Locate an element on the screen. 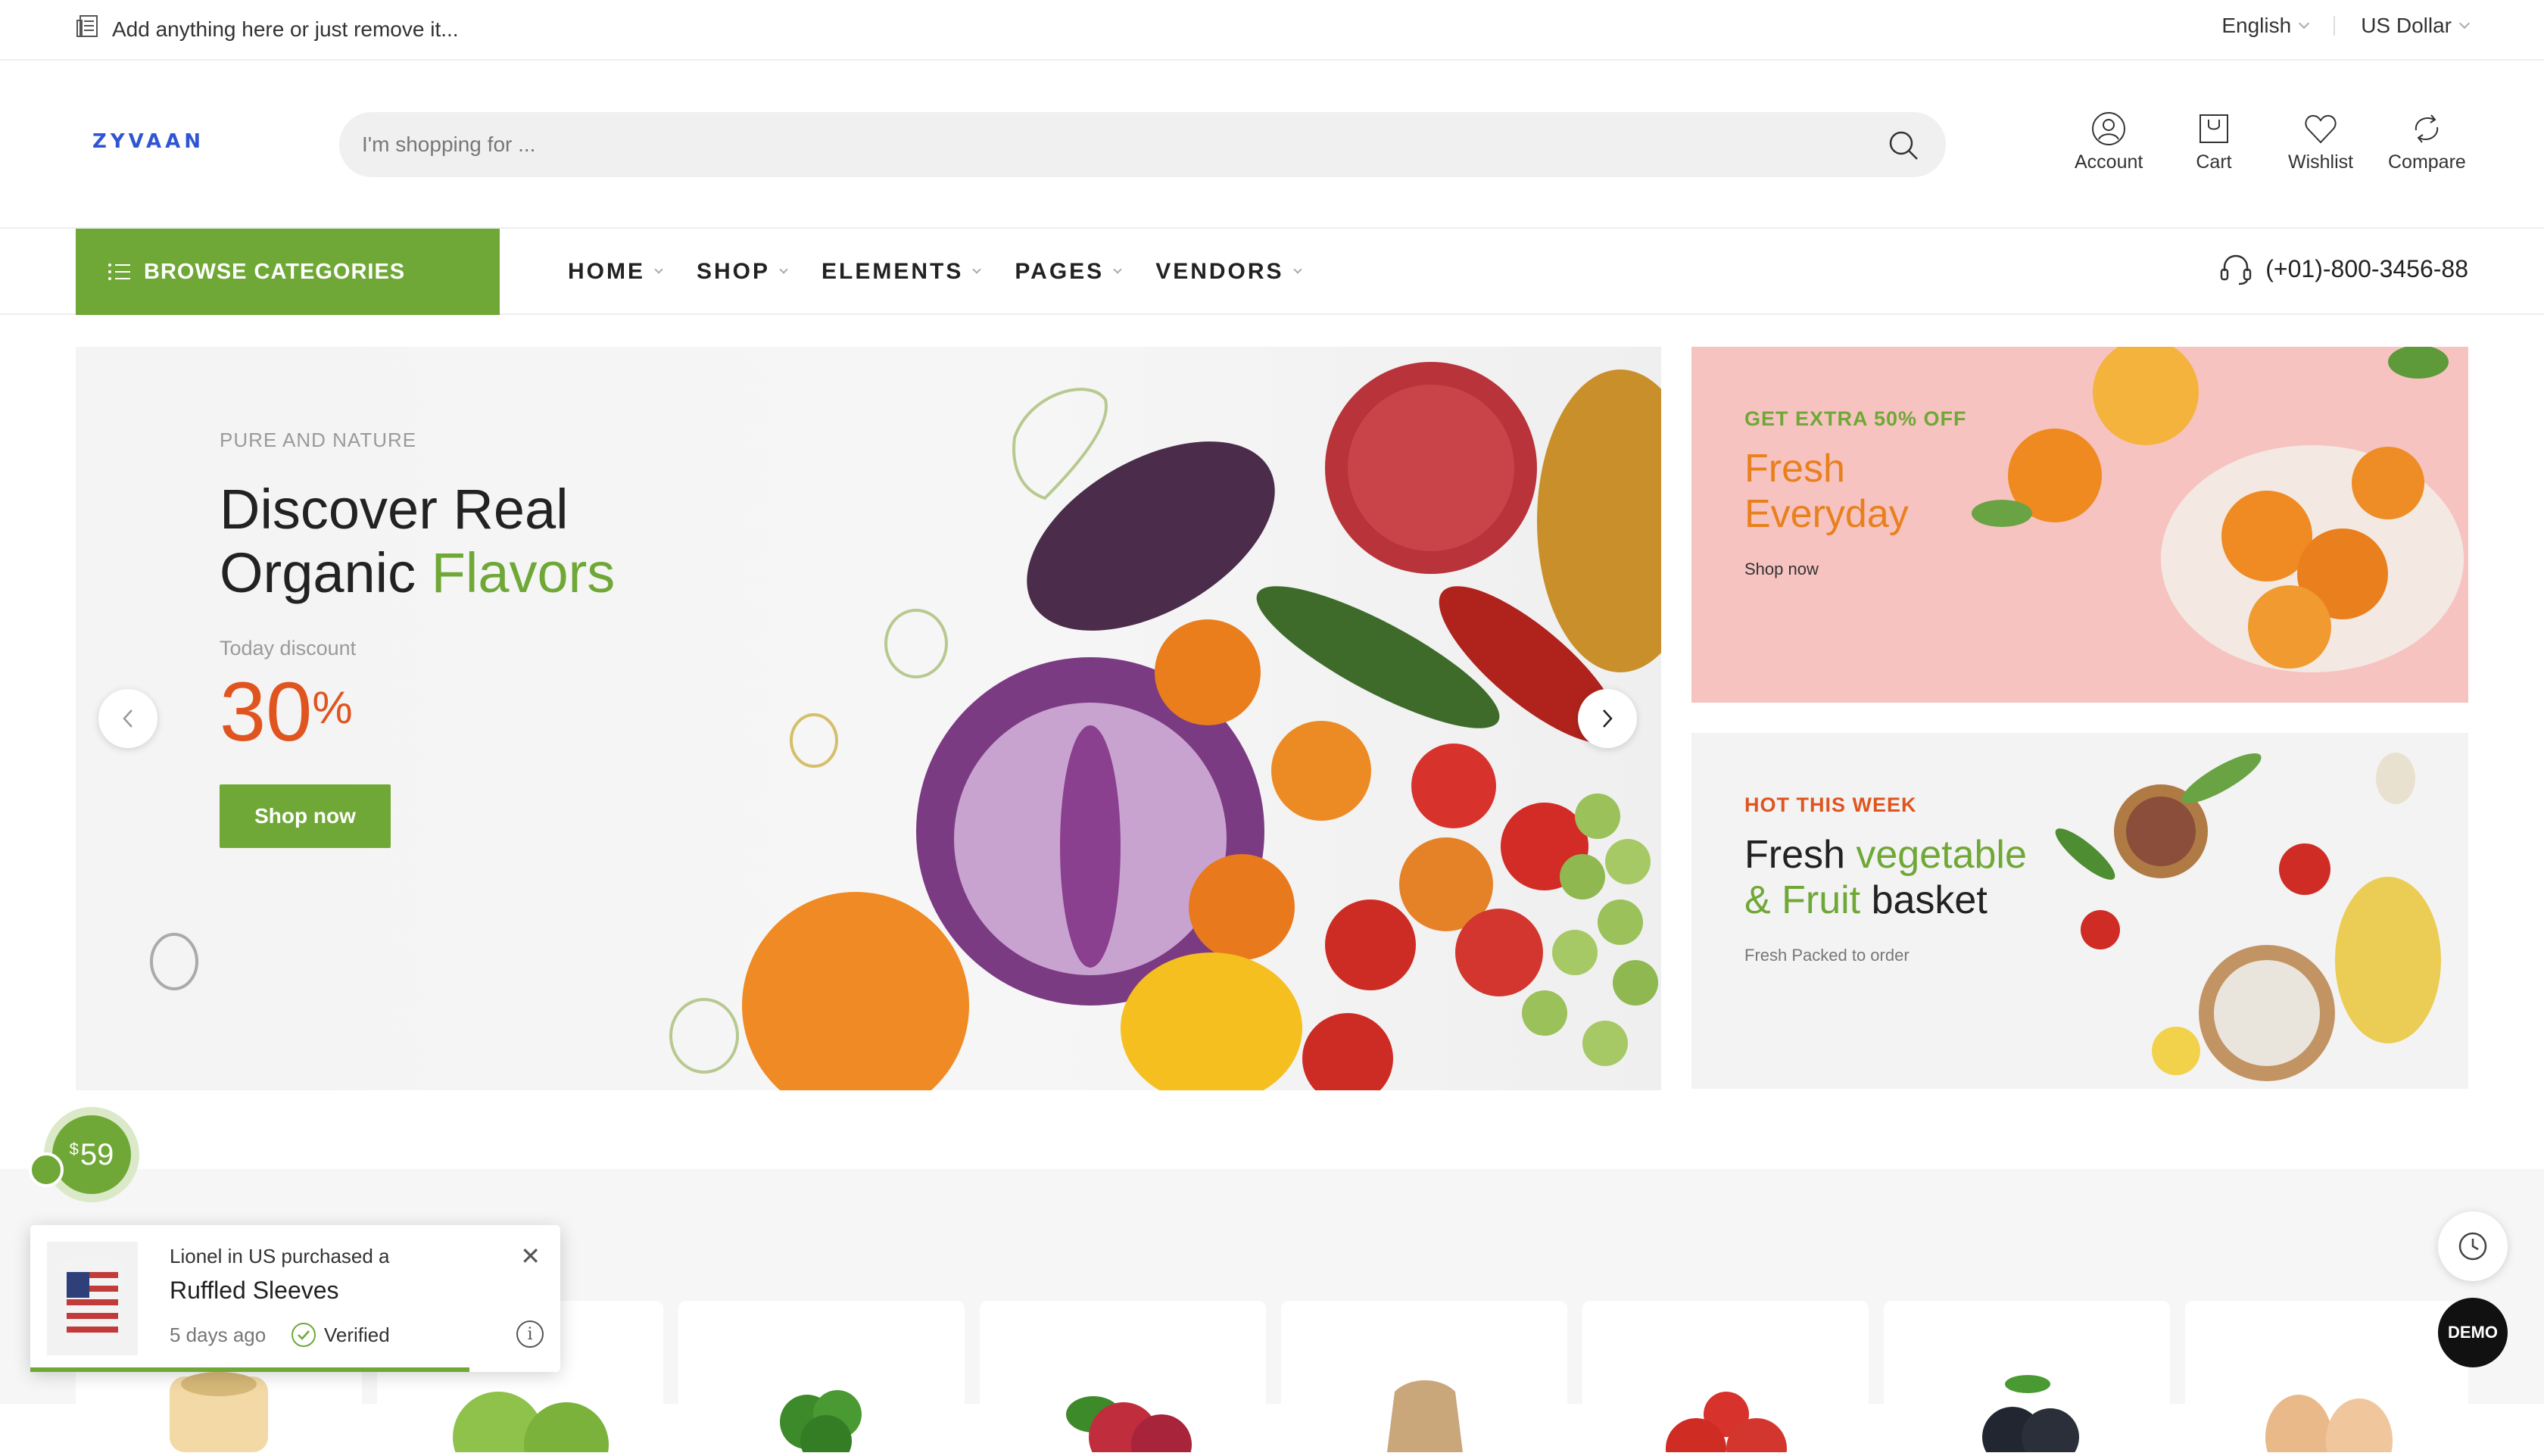 The width and height of the screenshot is (2544, 1456). nav-item-elements: ELEMENTS is located at coordinates (902, 272).